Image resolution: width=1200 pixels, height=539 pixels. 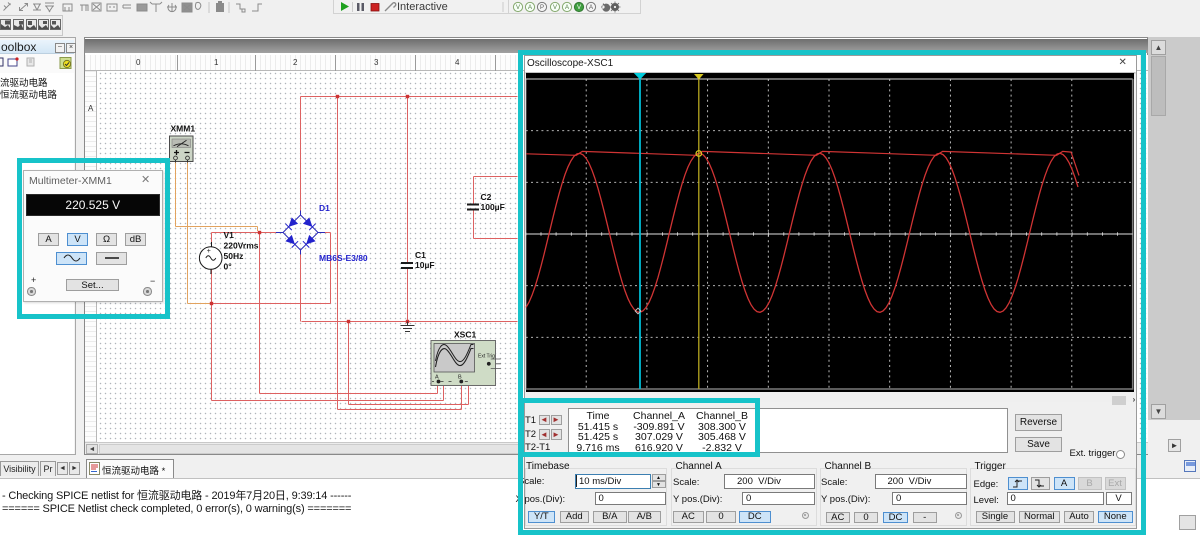 I want to click on svg-text: 220Vrms, so click(x=241, y=246).